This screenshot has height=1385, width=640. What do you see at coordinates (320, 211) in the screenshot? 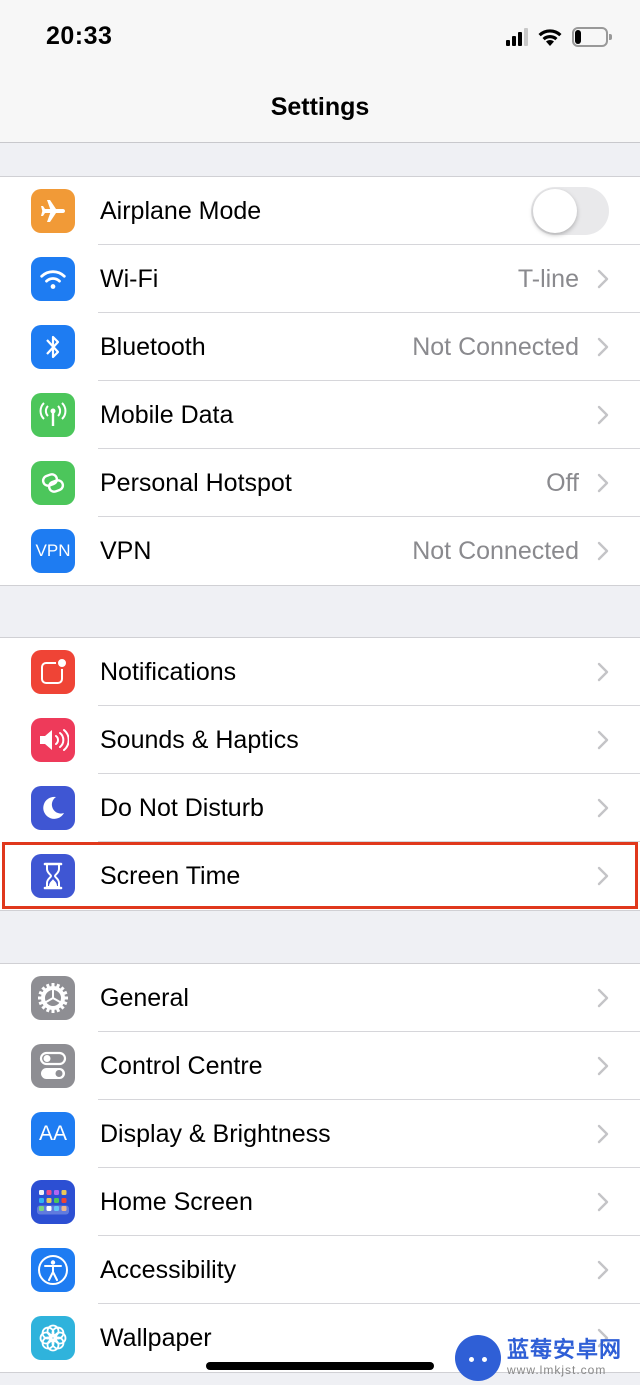
I see `settings-row-airplane-mode: Airplane Mode` at bounding box center [320, 211].